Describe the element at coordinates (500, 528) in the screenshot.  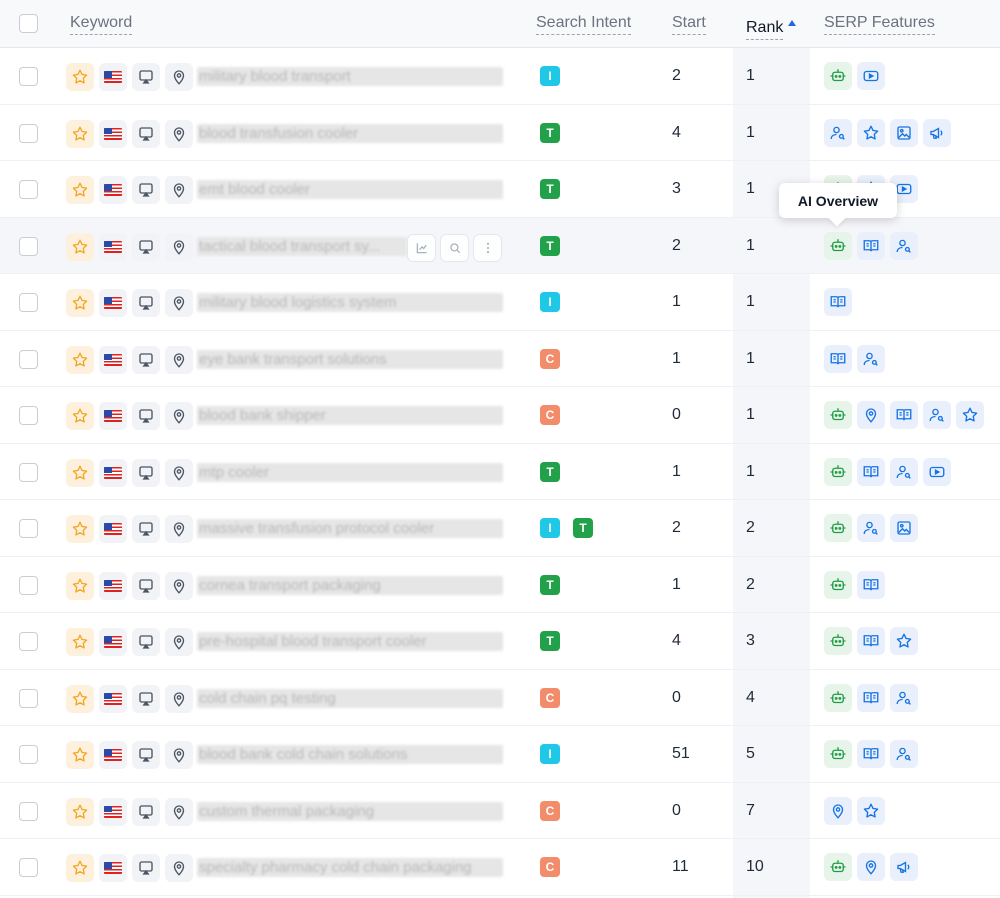
I see `table-row: massive transfusion protocol cooler I T 2 2` at that location.